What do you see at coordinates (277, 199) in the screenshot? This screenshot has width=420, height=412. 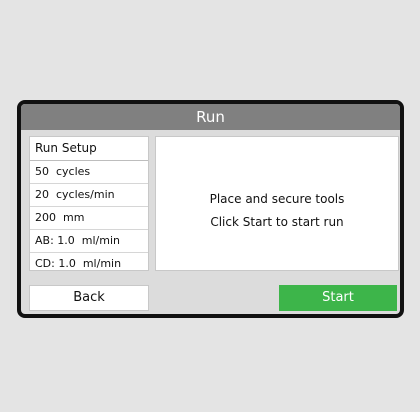 I see `instruction-line-secure-tools: Place and secure tools` at bounding box center [277, 199].